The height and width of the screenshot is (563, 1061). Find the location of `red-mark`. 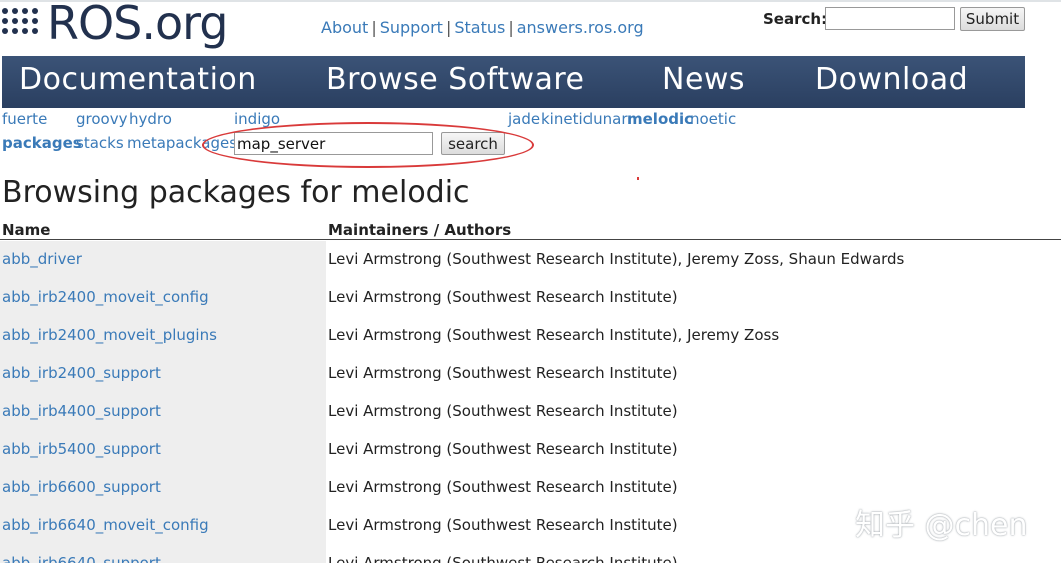

red-mark is located at coordinates (638, 178).